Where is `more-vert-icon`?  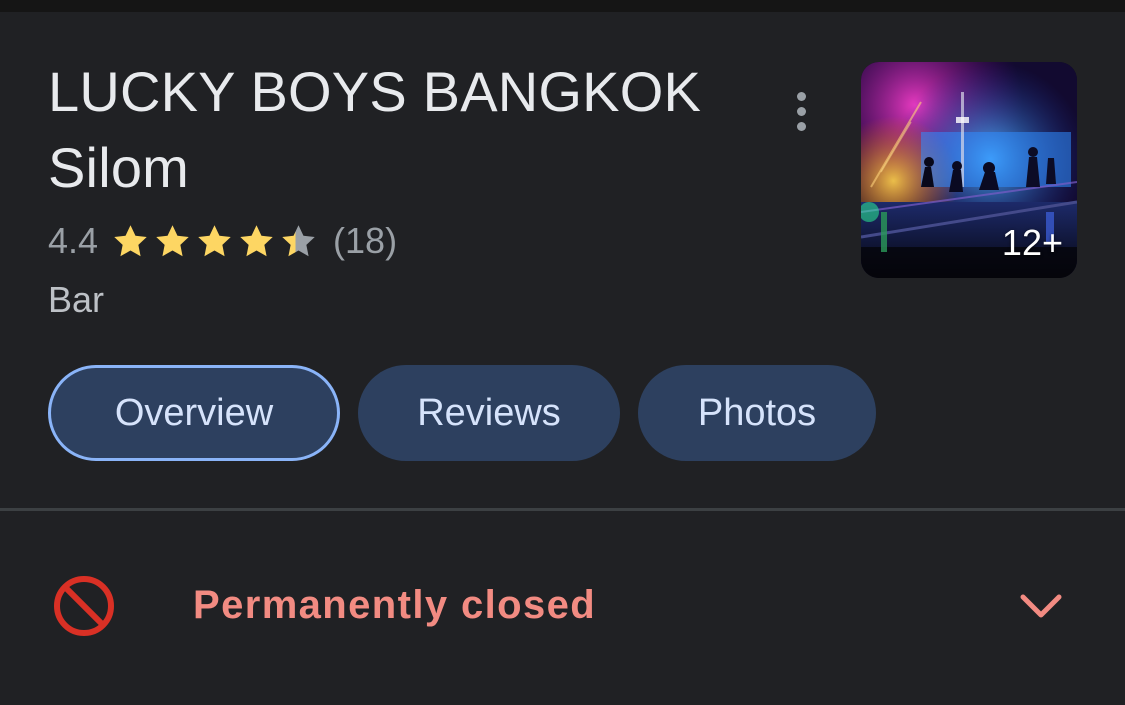
more-vert-icon is located at coordinates (801, 111).